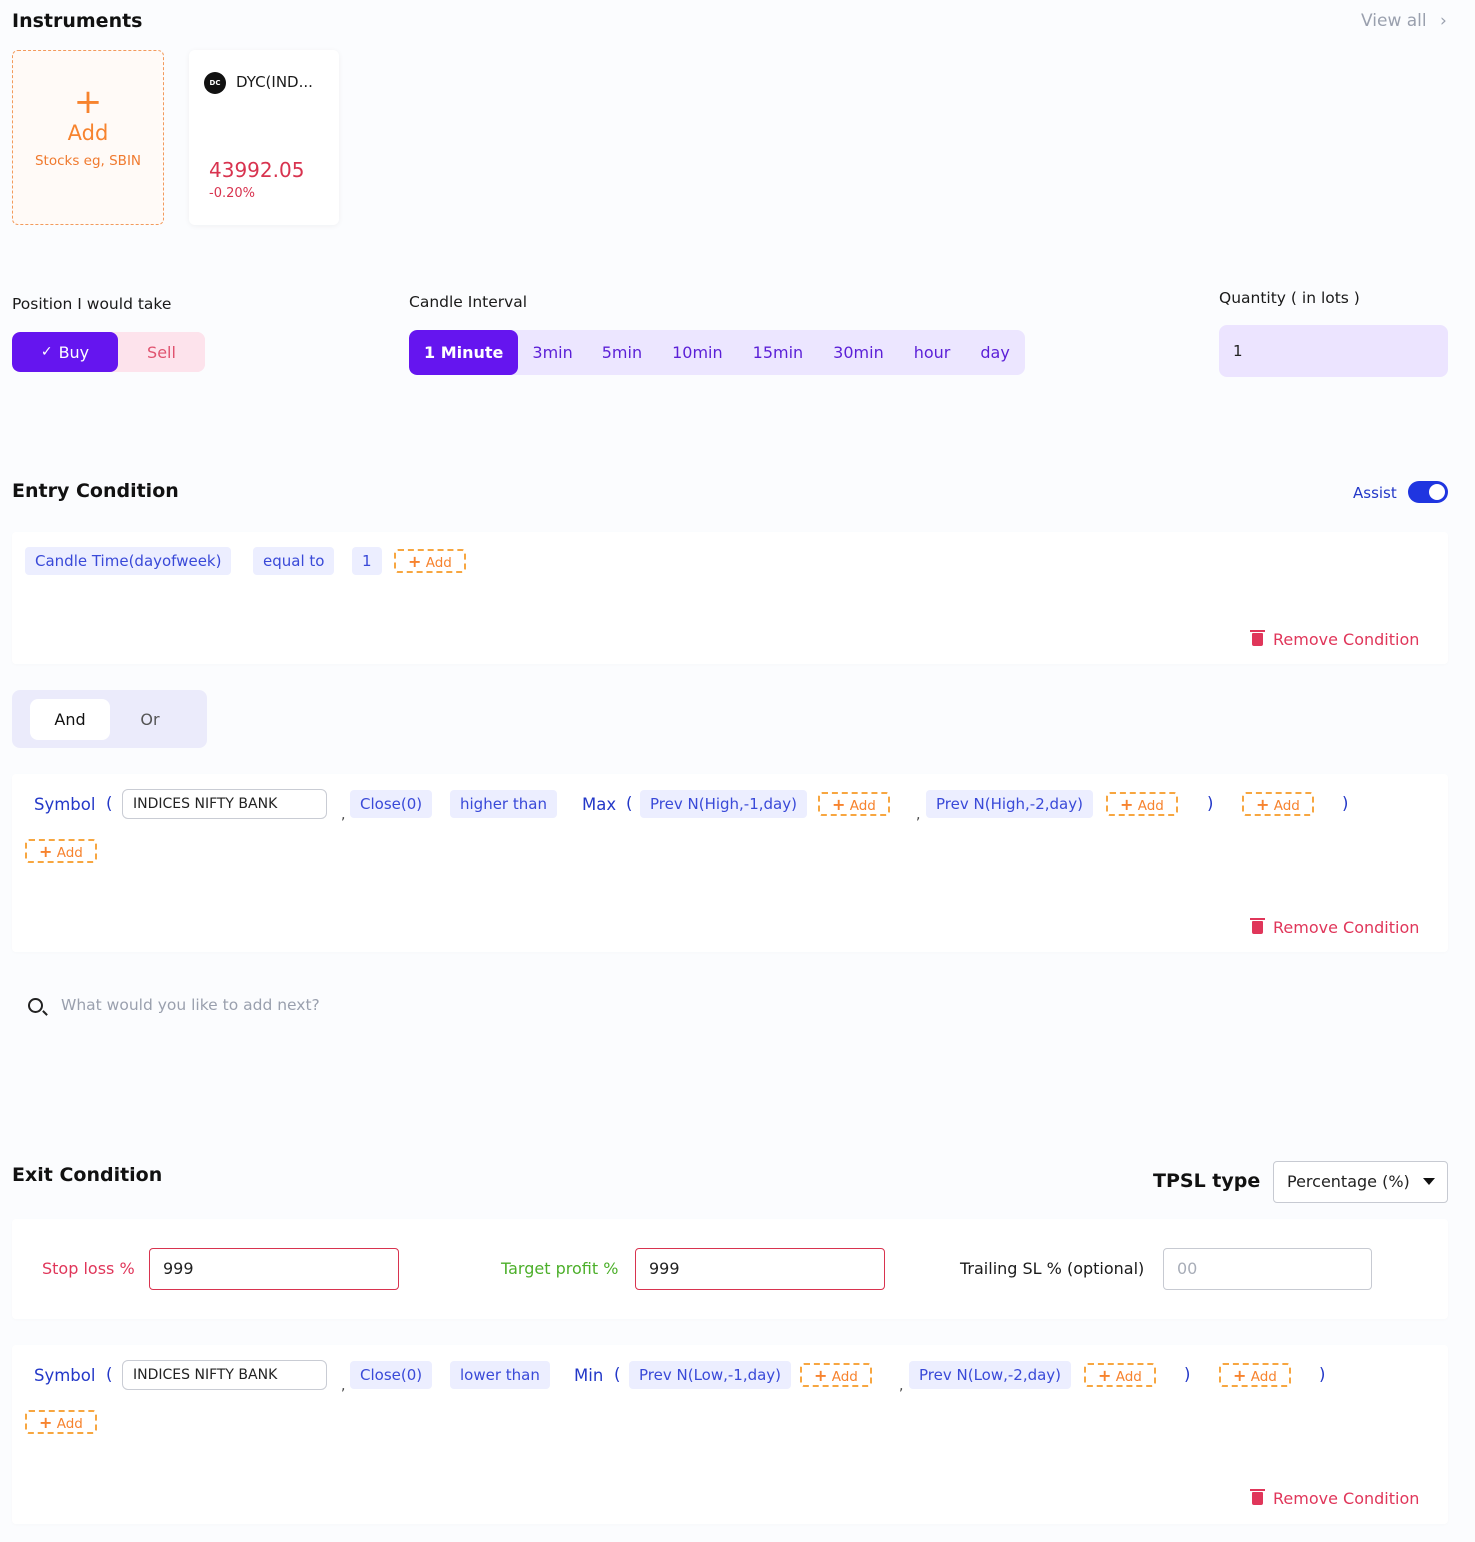  What do you see at coordinates (723, 804) in the screenshot?
I see `condition-chip-arg1: Prev N(High,-1,day)` at bounding box center [723, 804].